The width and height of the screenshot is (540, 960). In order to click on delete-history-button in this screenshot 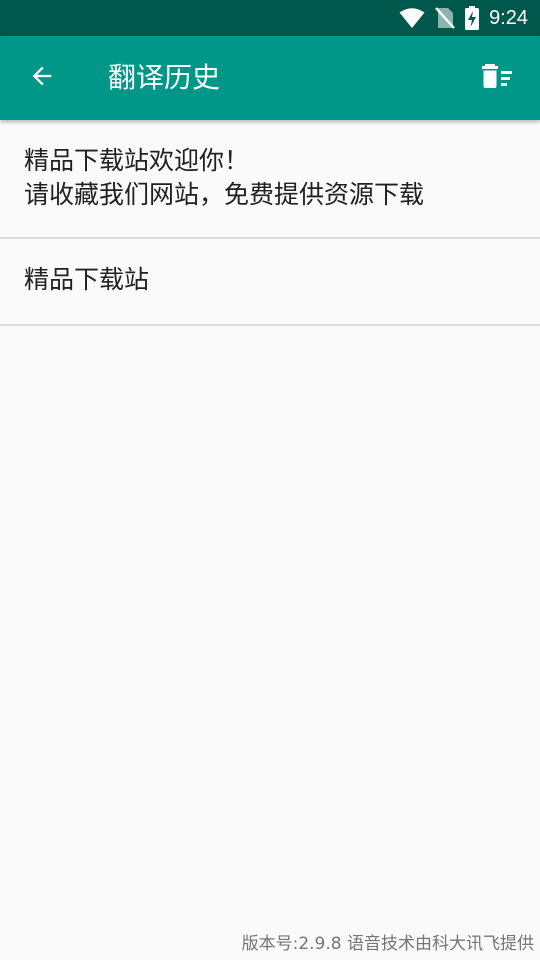, I will do `click(498, 78)`.